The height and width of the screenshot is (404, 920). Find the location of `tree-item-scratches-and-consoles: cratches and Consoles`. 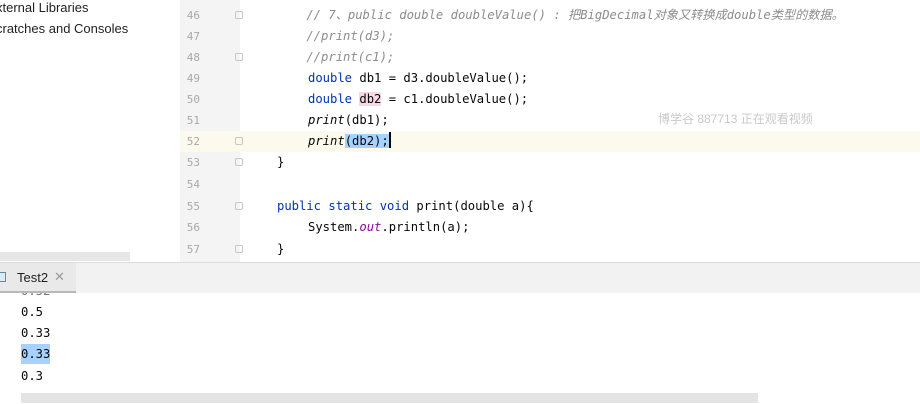

tree-item-scratches-and-consoles: cratches and Consoles is located at coordinates (64, 28).